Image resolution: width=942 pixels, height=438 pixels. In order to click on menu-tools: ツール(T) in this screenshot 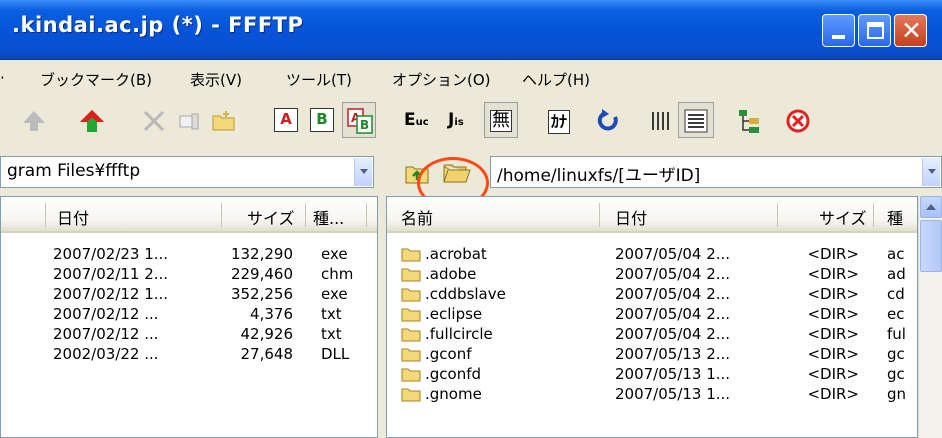, I will do `click(319, 79)`.